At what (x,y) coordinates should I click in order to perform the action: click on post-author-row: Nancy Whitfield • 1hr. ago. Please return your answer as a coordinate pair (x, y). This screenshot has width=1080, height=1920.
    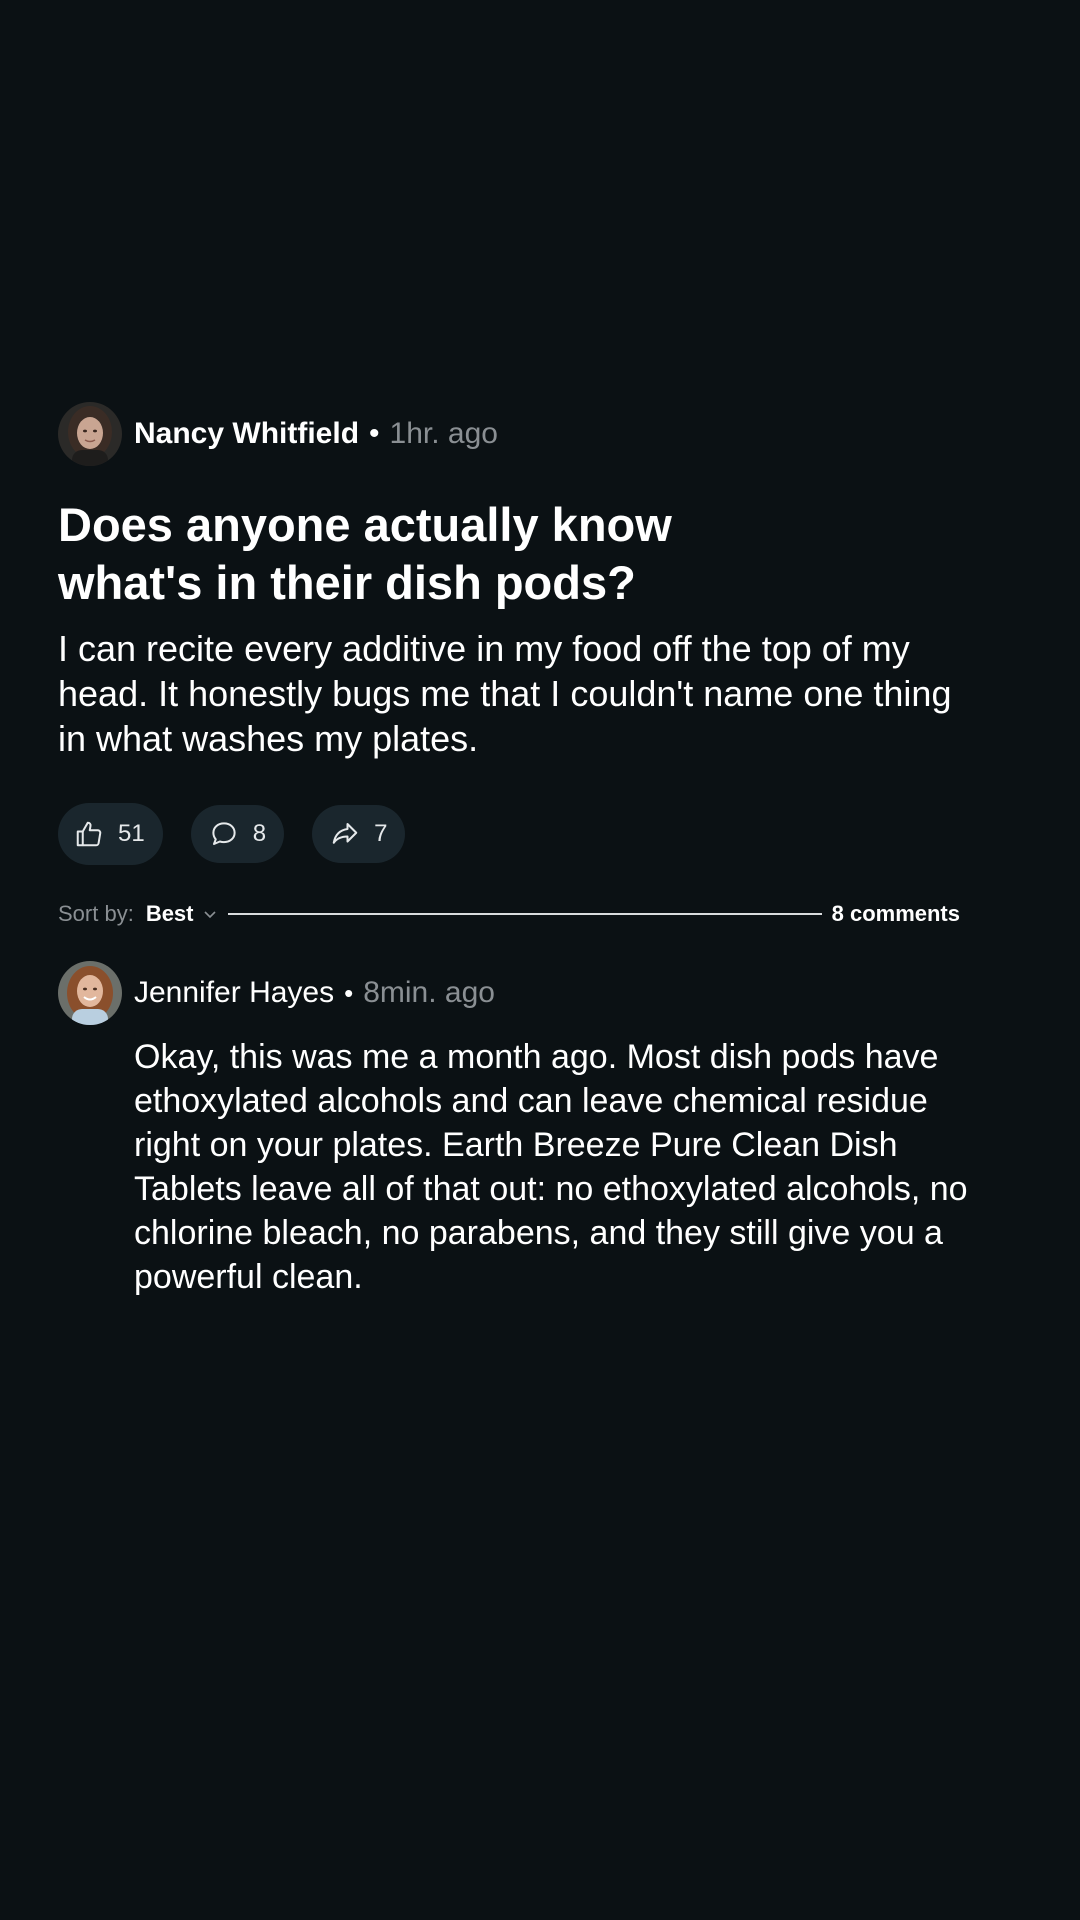
    Looking at the image, I should click on (513, 434).